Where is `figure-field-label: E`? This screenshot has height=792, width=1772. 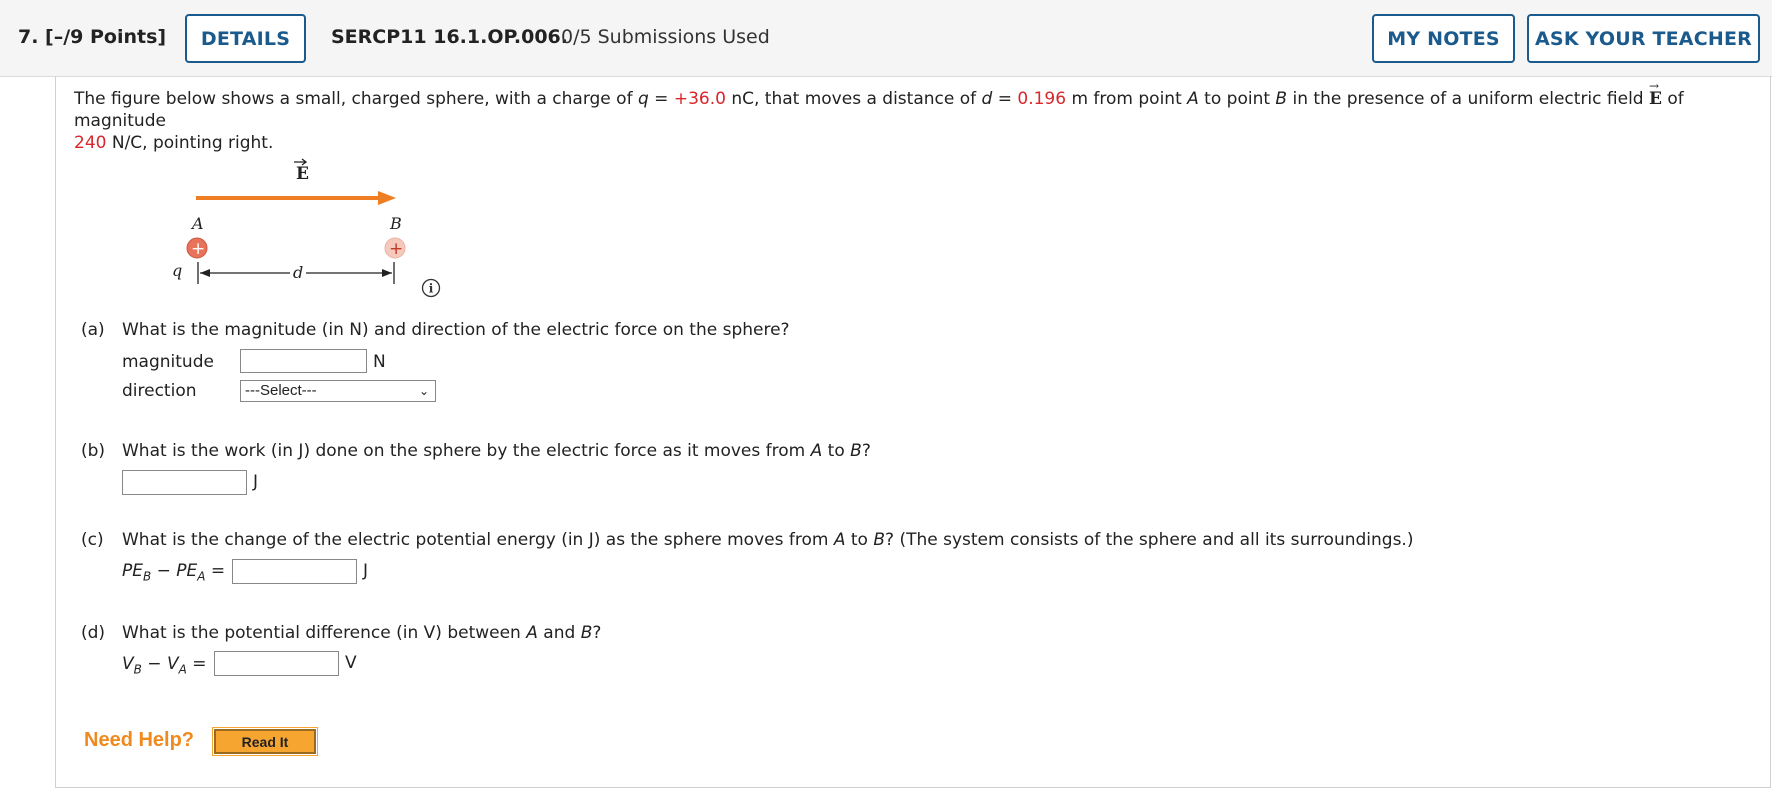 figure-field-label: E is located at coordinates (302, 174).